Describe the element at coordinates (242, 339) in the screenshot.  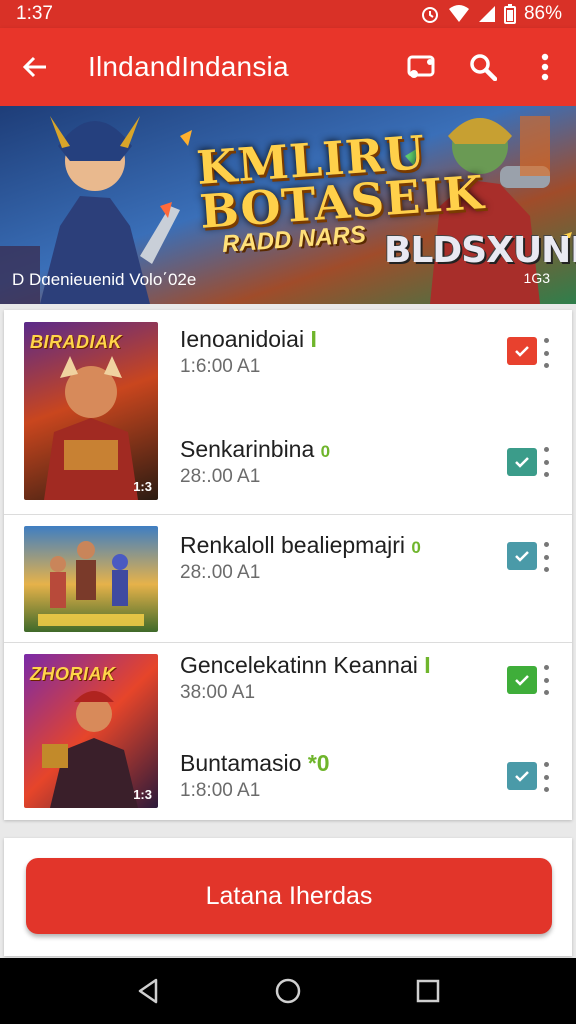
I see `list-item-title-text: Ienoanidoiai` at that location.